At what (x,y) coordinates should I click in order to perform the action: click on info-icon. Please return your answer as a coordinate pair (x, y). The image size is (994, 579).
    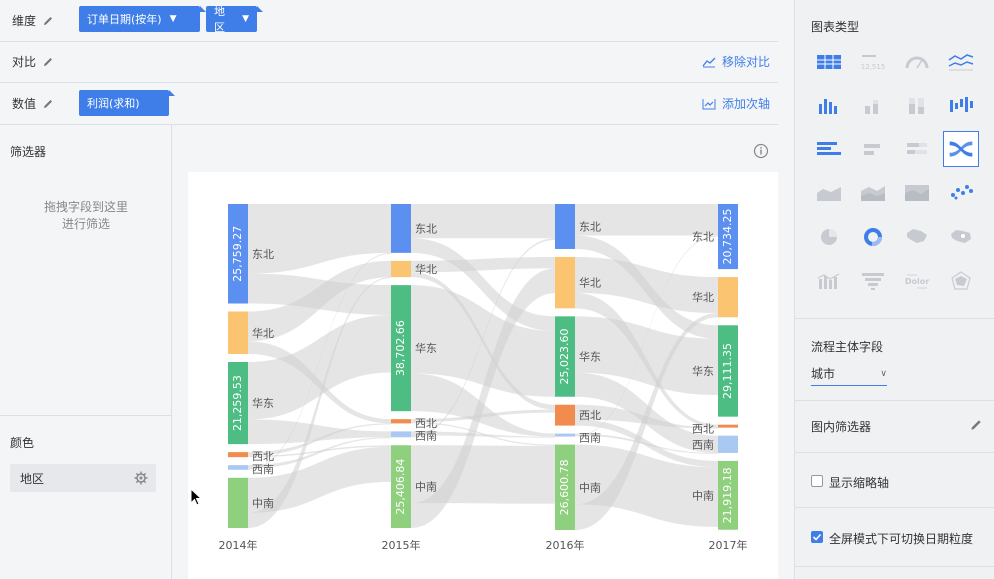
    Looking at the image, I should click on (761, 151).